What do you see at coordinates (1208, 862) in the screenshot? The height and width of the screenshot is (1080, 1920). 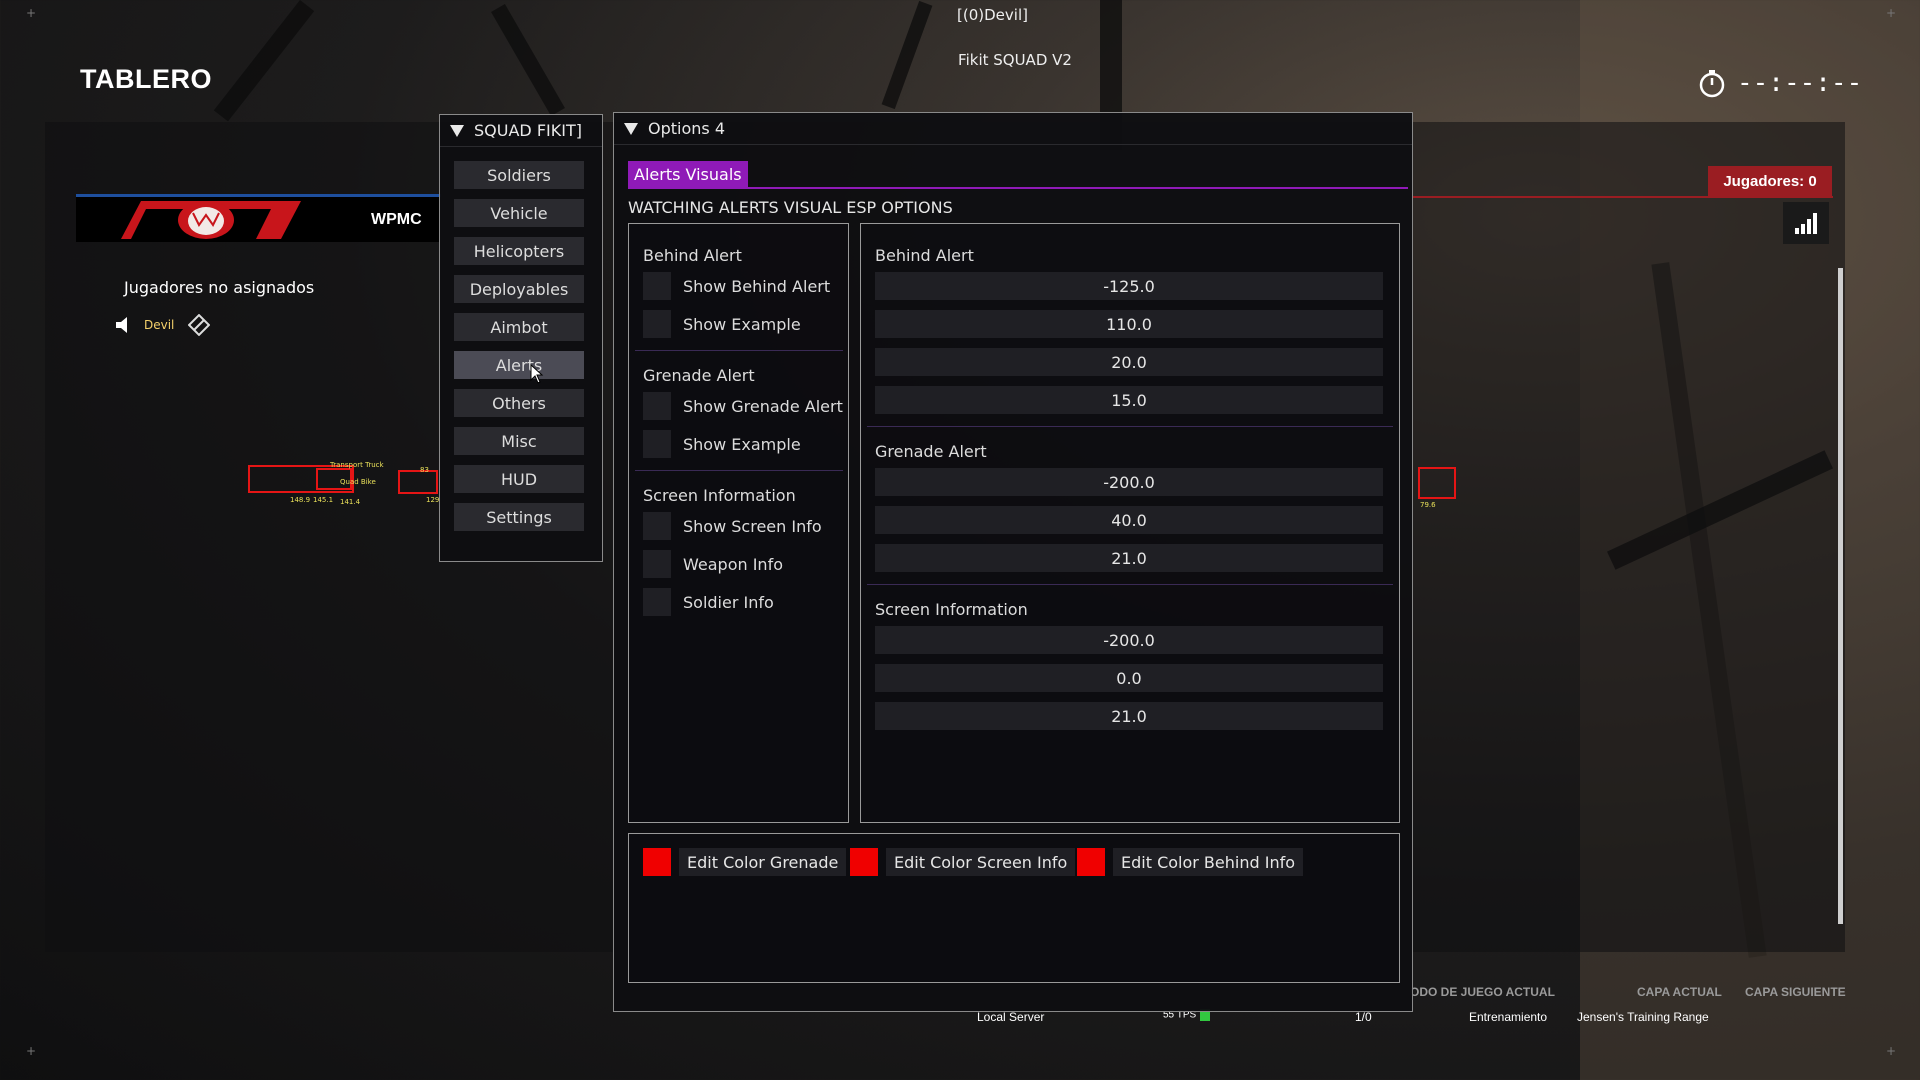 I see `color-button-label: Edit Color Behind Info` at bounding box center [1208, 862].